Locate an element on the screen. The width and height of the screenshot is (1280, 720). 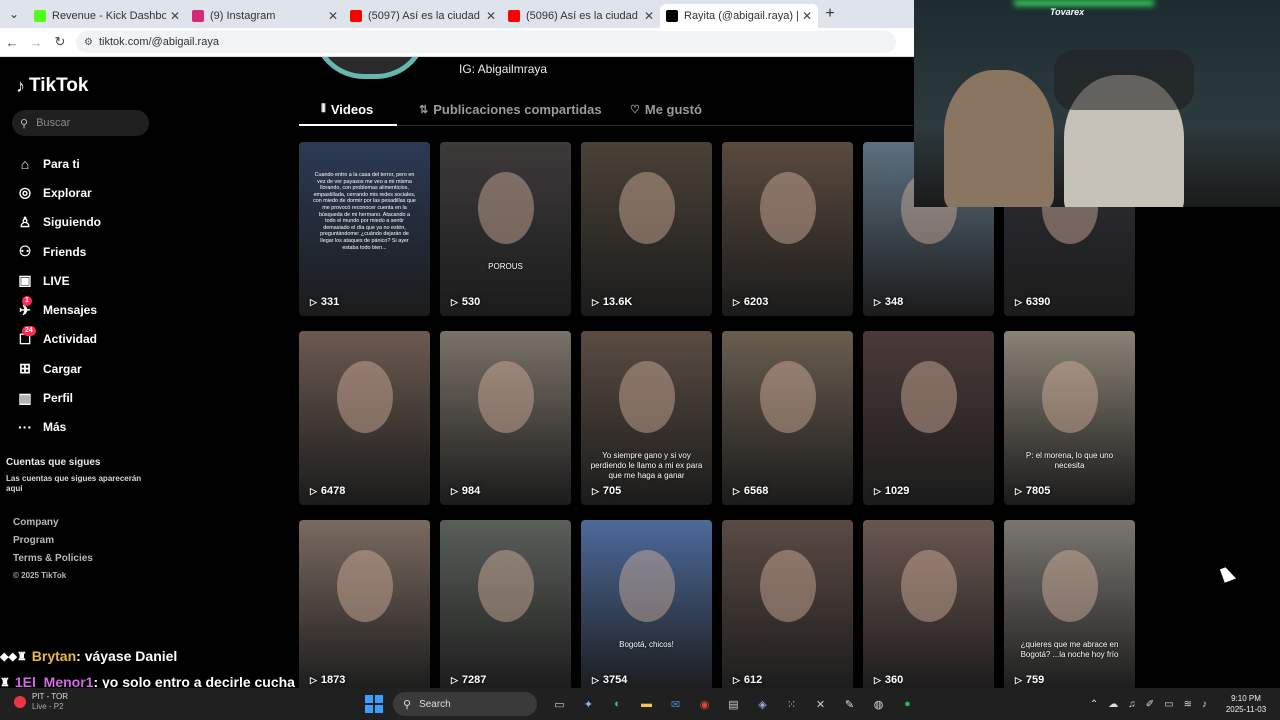
vpn-icon: ◈ is located at coordinates (763, 704).